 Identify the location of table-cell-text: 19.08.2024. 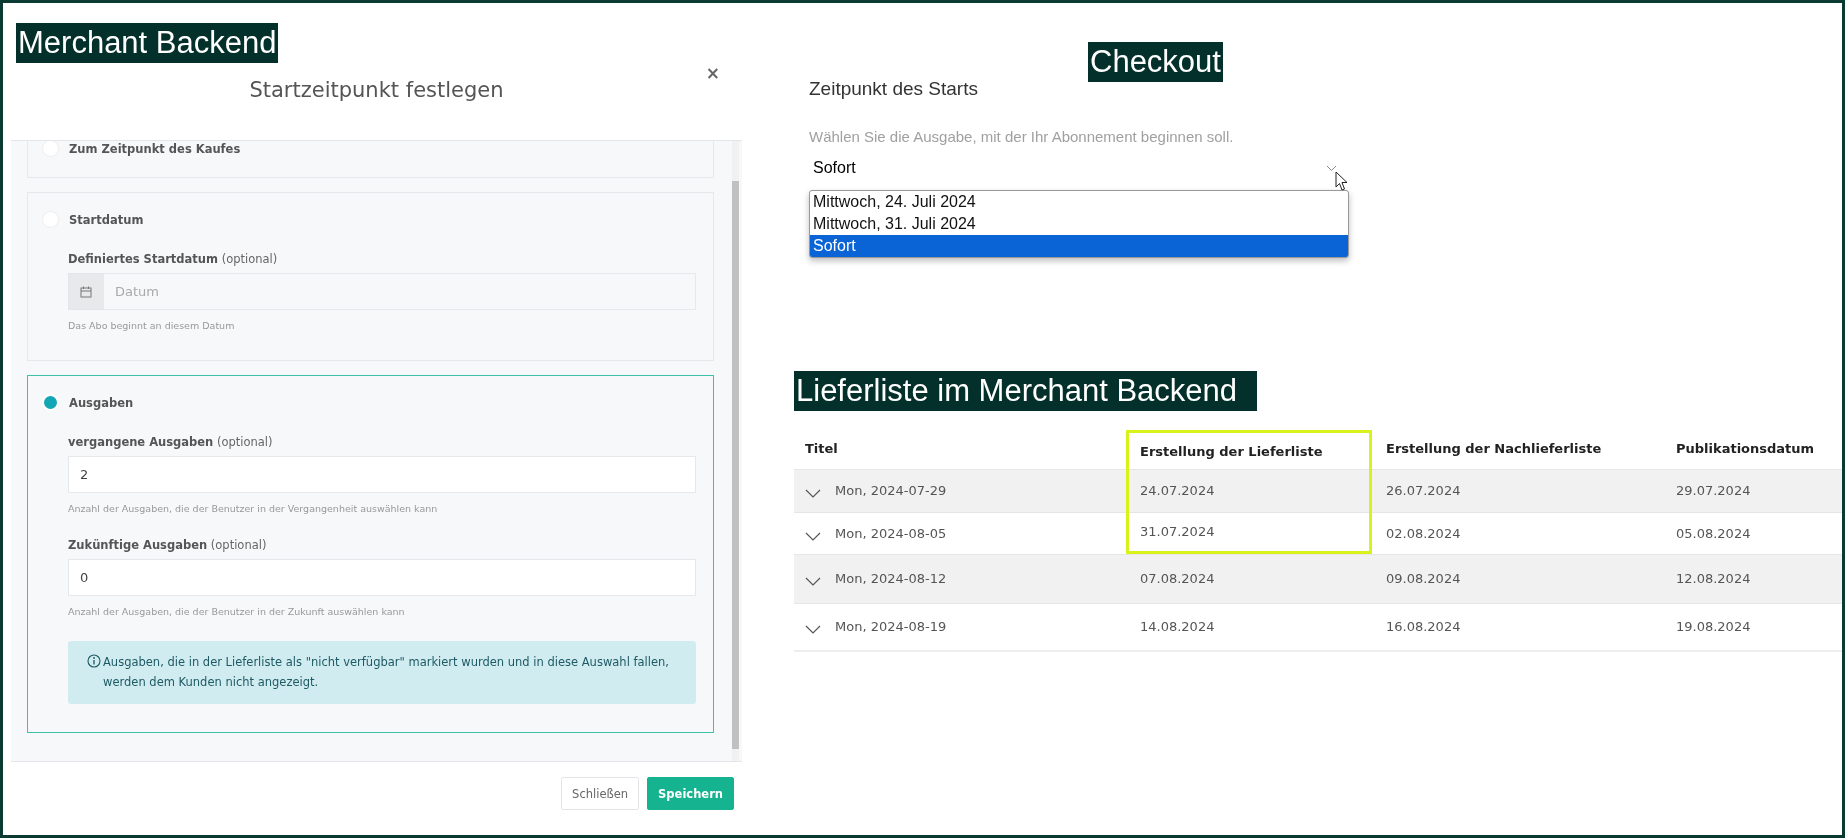
(1713, 626).